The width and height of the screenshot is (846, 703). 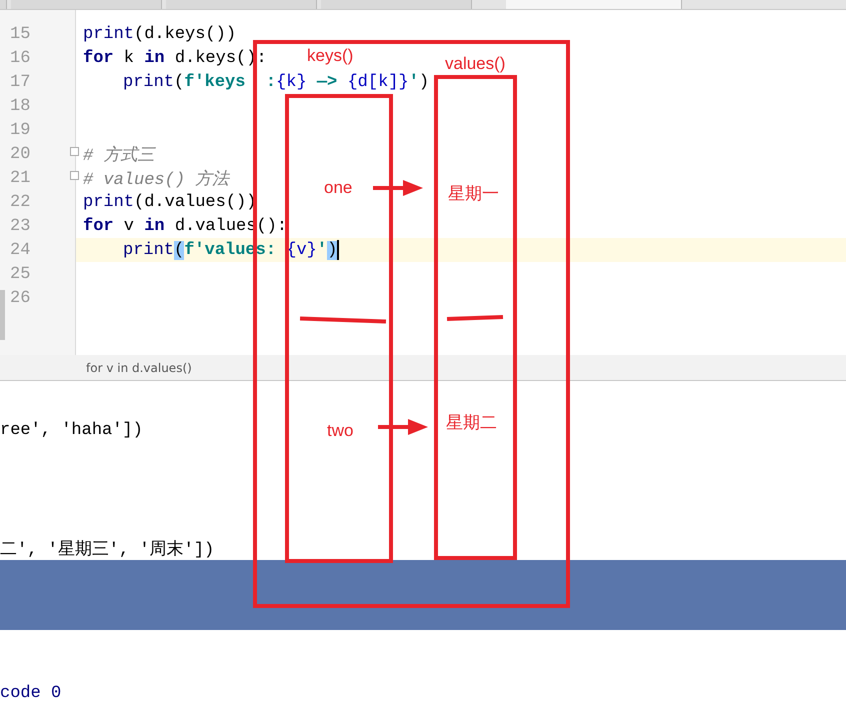 I want to click on line-number: 19, so click(x=20, y=130).